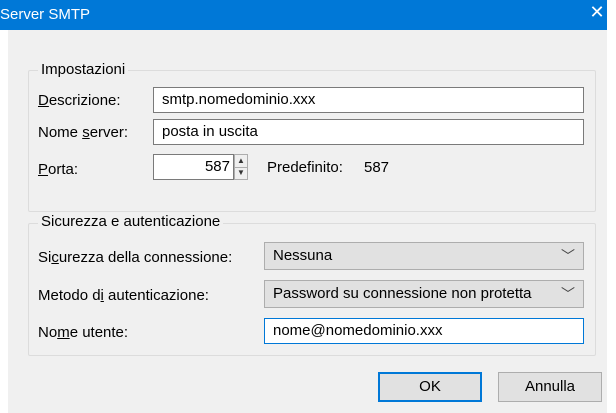 The width and height of the screenshot is (616, 413). What do you see at coordinates (123, 295) in the screenshot?
I see `auth-method-label: Metodo di autenticazione:` at bounding box center [123, 295].